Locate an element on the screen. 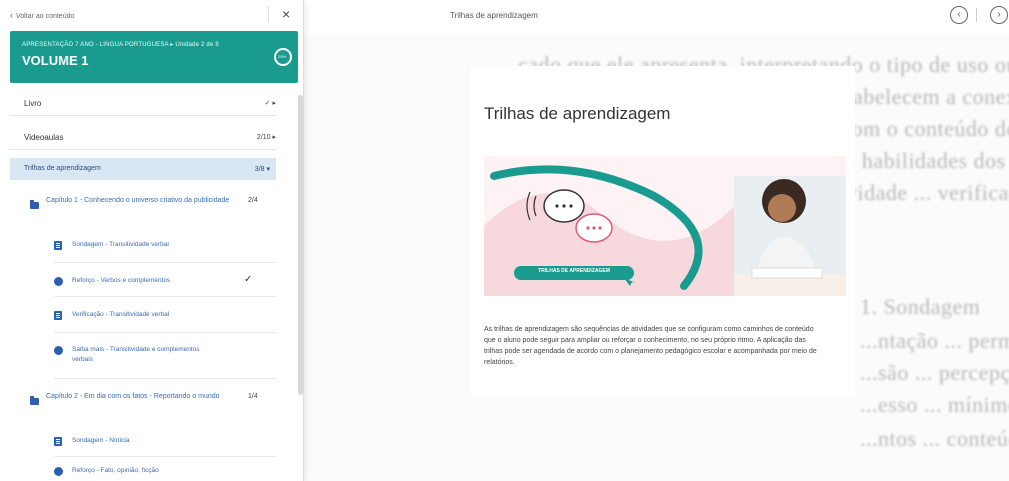  section-label: Trilhas de aprendizagem is located at coordinates (62, 168).